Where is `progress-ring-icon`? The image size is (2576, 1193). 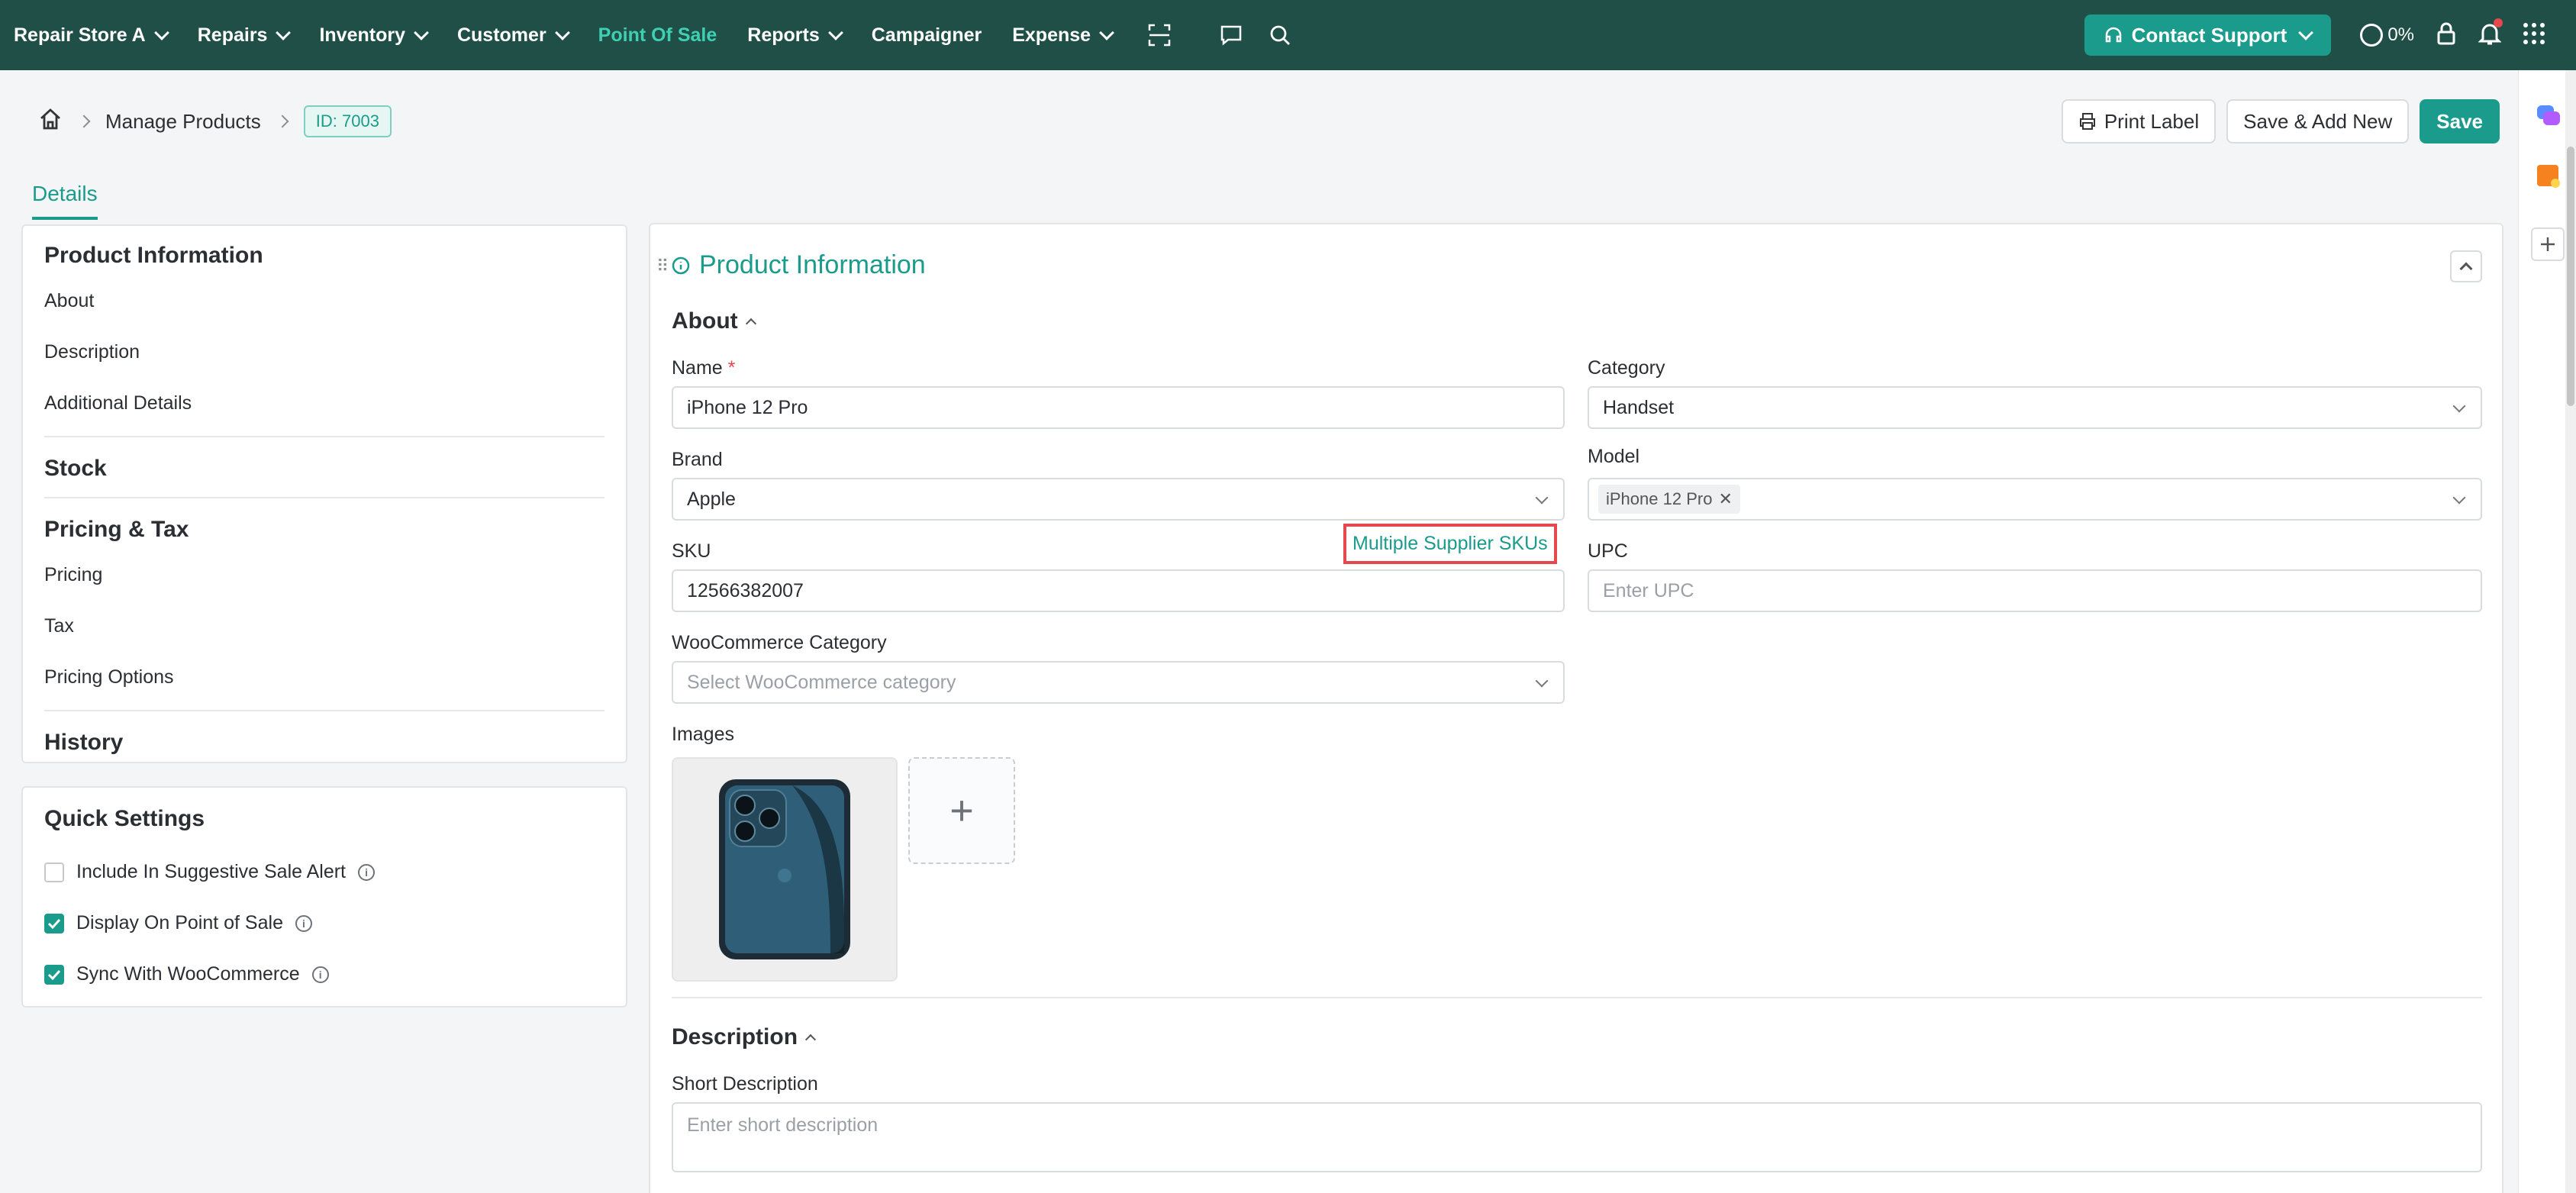 progress-ring-icon is located at coordinates (2372, 35).